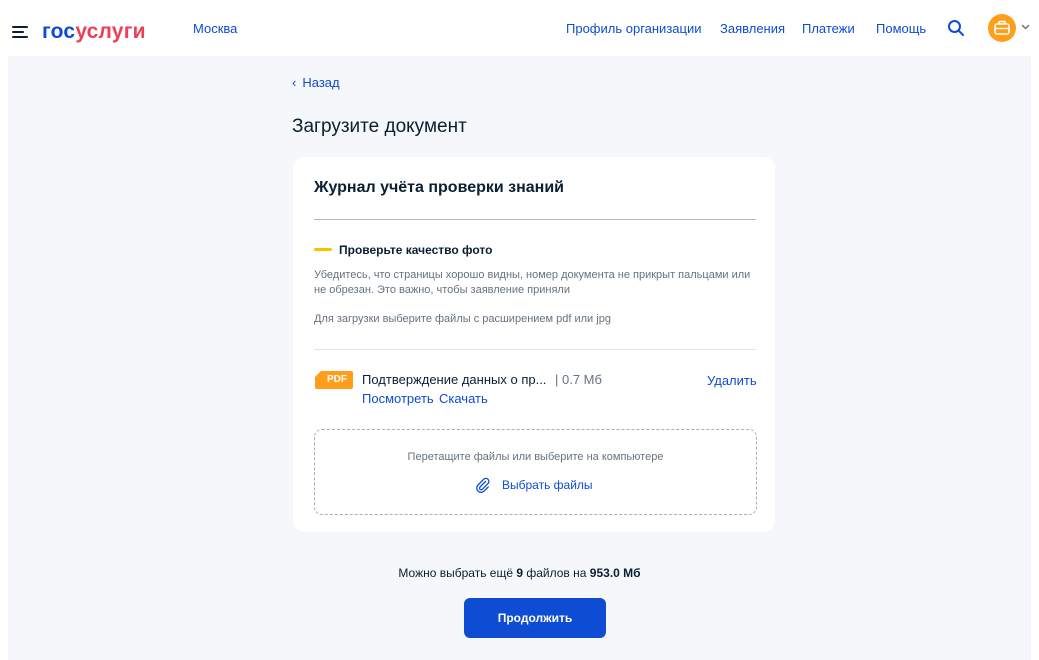  What do you see at coordinates (732, 381) in the screenshot?
I see `delete-file-link: Удалить` at bounding box center [732, 381].